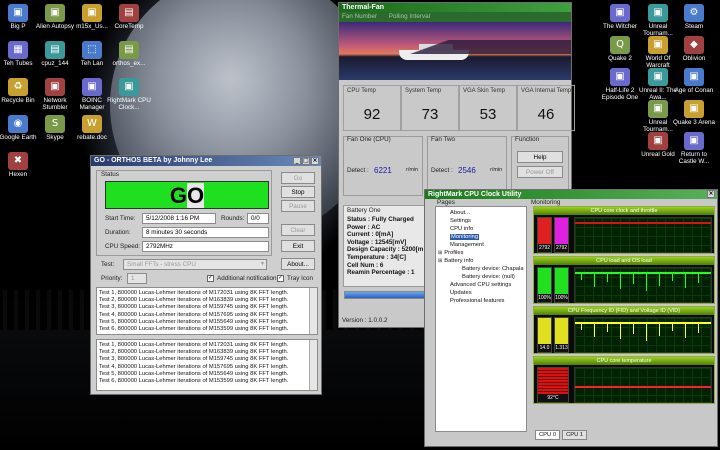 Image resolution: width=720 pixels, height=450 pixels. I want to click on test-select: Small FFTs - stress CPU ▼, so click(195, 264).